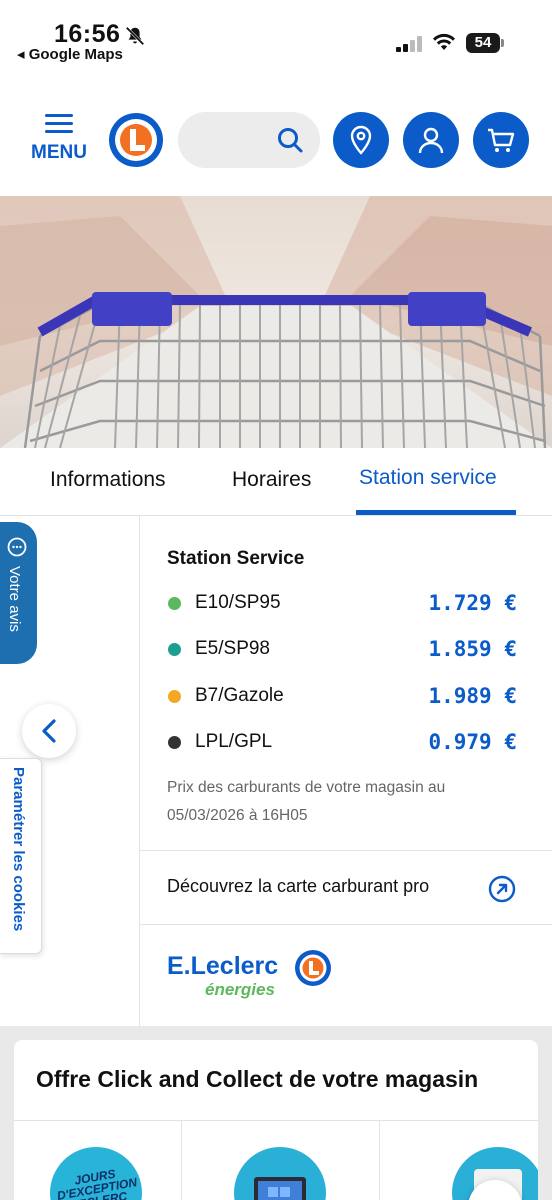  What do you see at coordinates (436, 512) in the screenshot?
I see `active-tab-indicator` at bounding box center [436, 512].